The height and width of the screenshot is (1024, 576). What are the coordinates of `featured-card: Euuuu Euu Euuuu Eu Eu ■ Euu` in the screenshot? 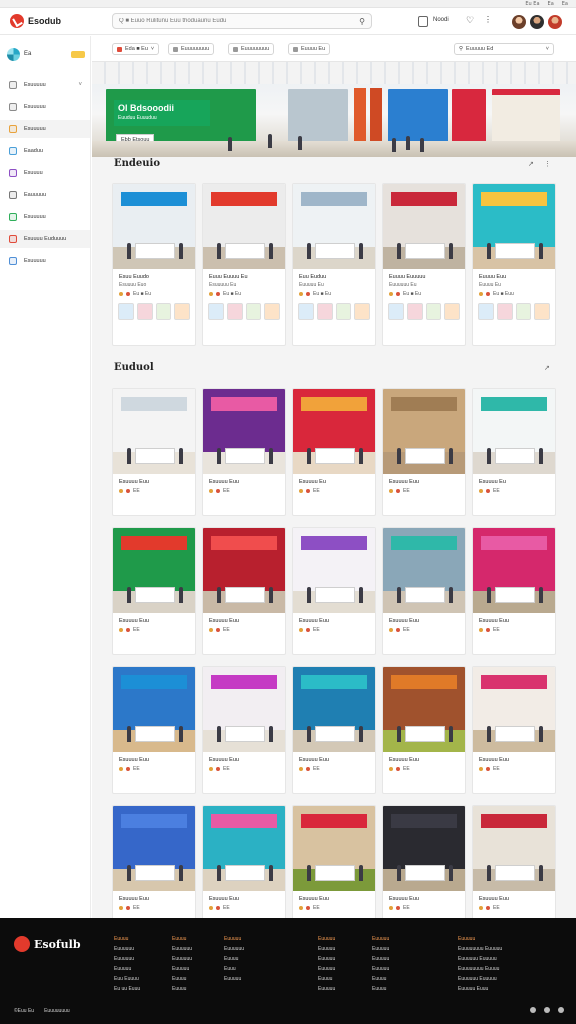 It's located at (514, 264).